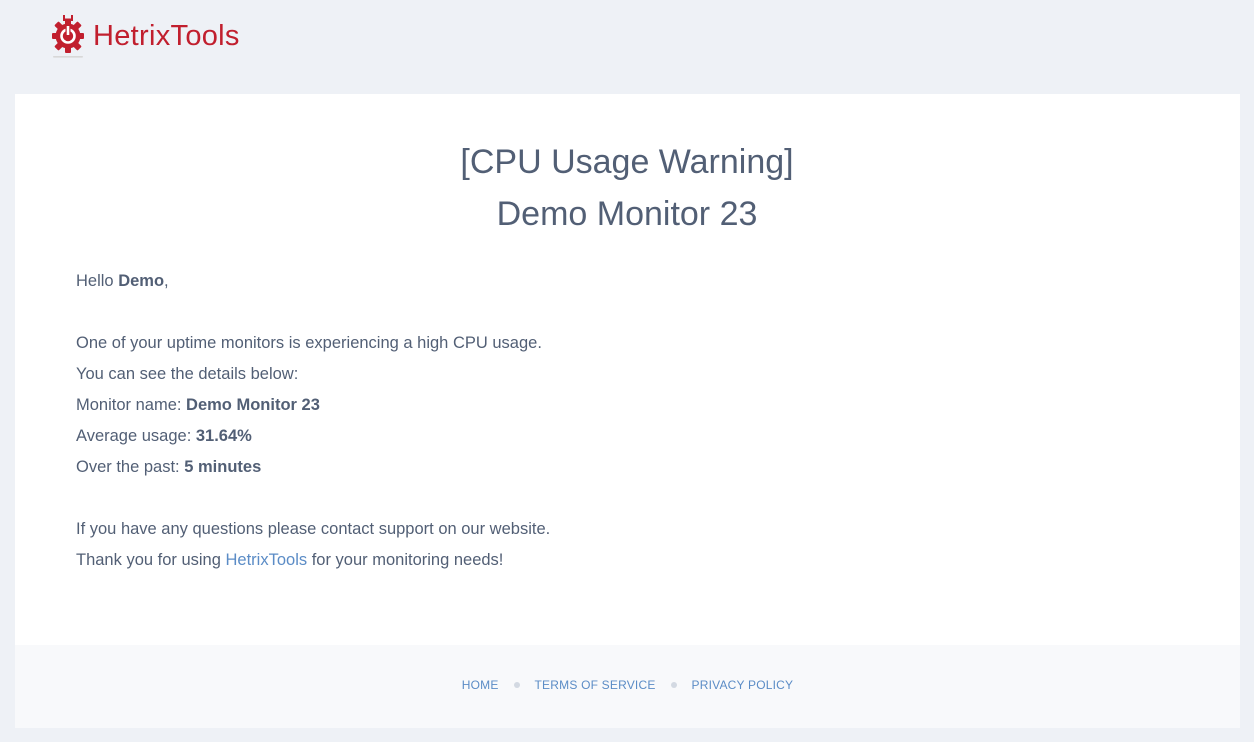 The image size is (1254, 742). What do you see at coordinates (166, 281) in the screenshot?
I see `greeting-suffix: ,` at bounding box center [166, 281].